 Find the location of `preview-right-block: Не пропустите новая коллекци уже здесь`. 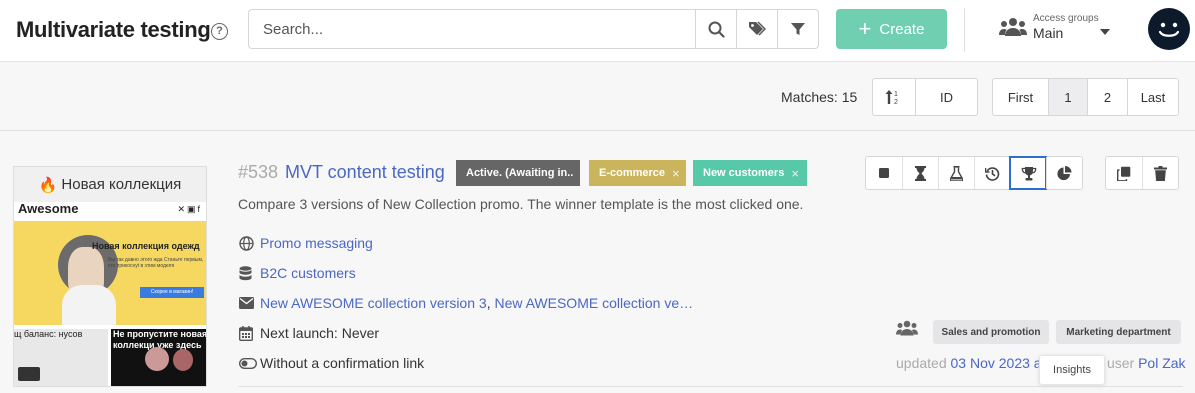

preview-right-block: Не пропустите новая коллекци уже здесь is located at coordinates (158, 357).